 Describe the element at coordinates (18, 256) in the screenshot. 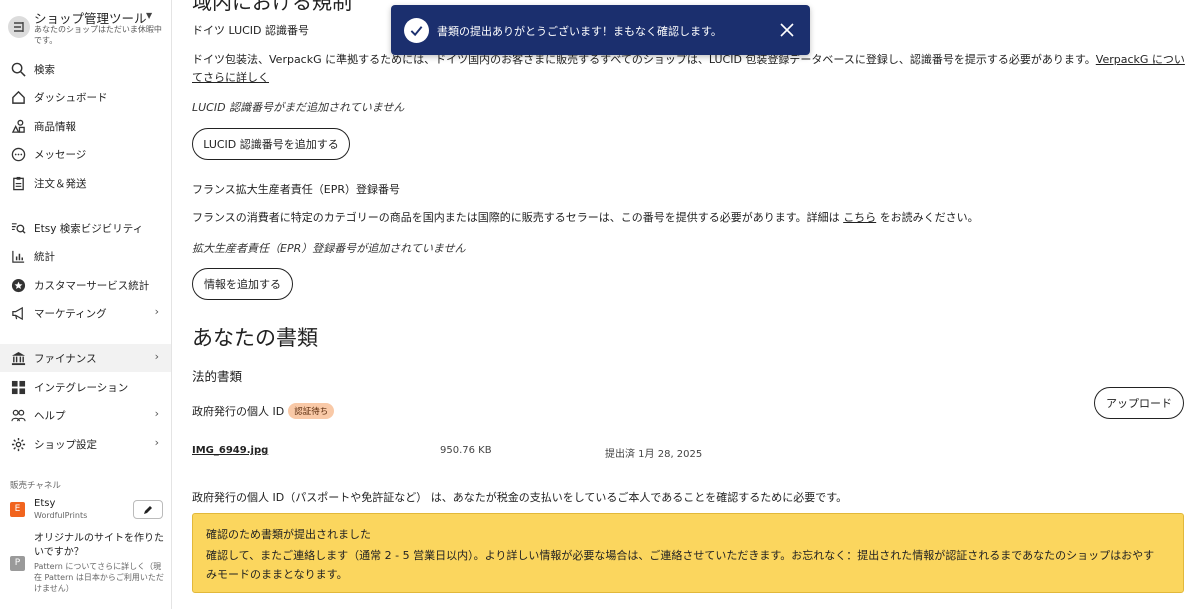

I see `stats-icon` at that location.